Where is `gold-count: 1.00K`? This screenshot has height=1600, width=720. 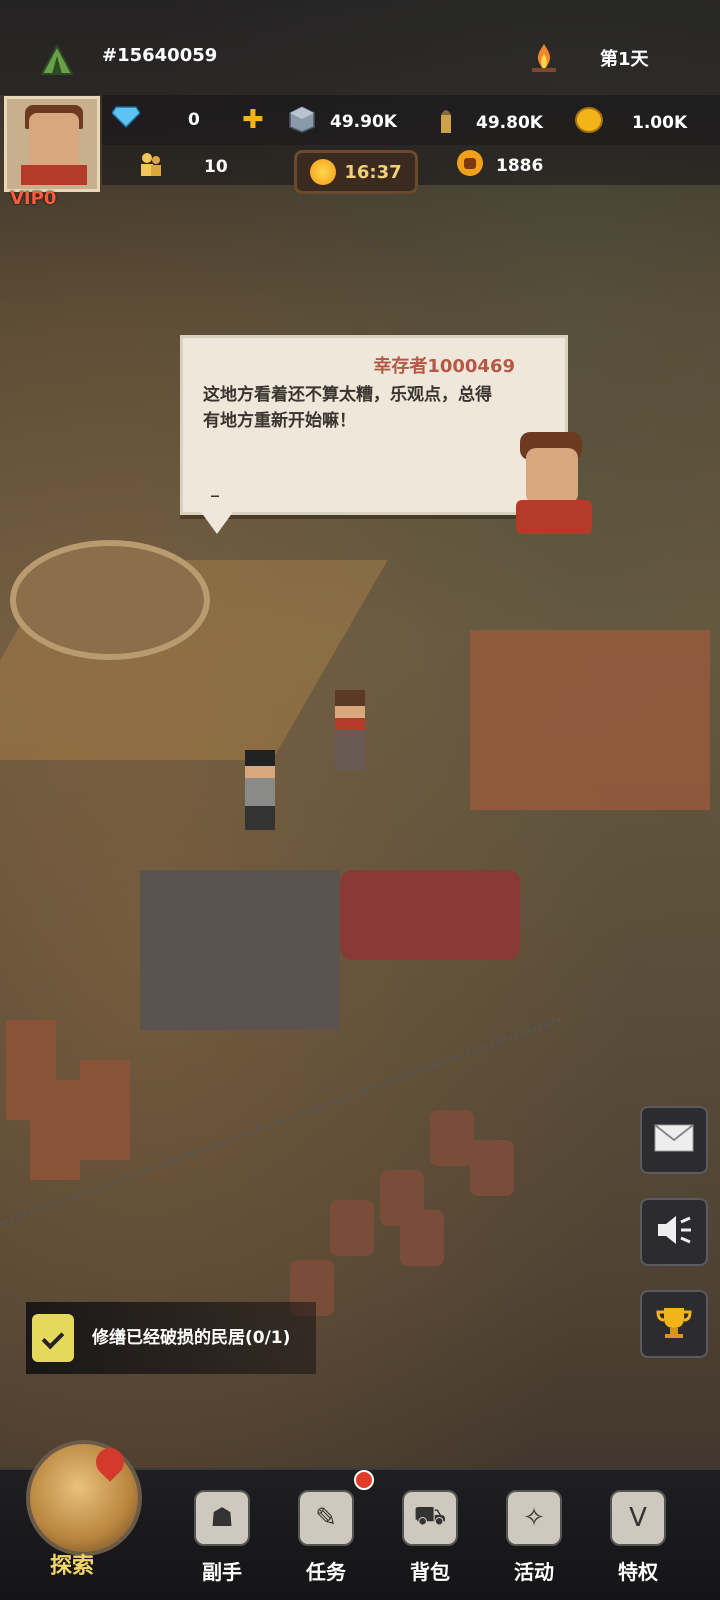
gold-count: 1.00K is located at coordinates (660, 122).